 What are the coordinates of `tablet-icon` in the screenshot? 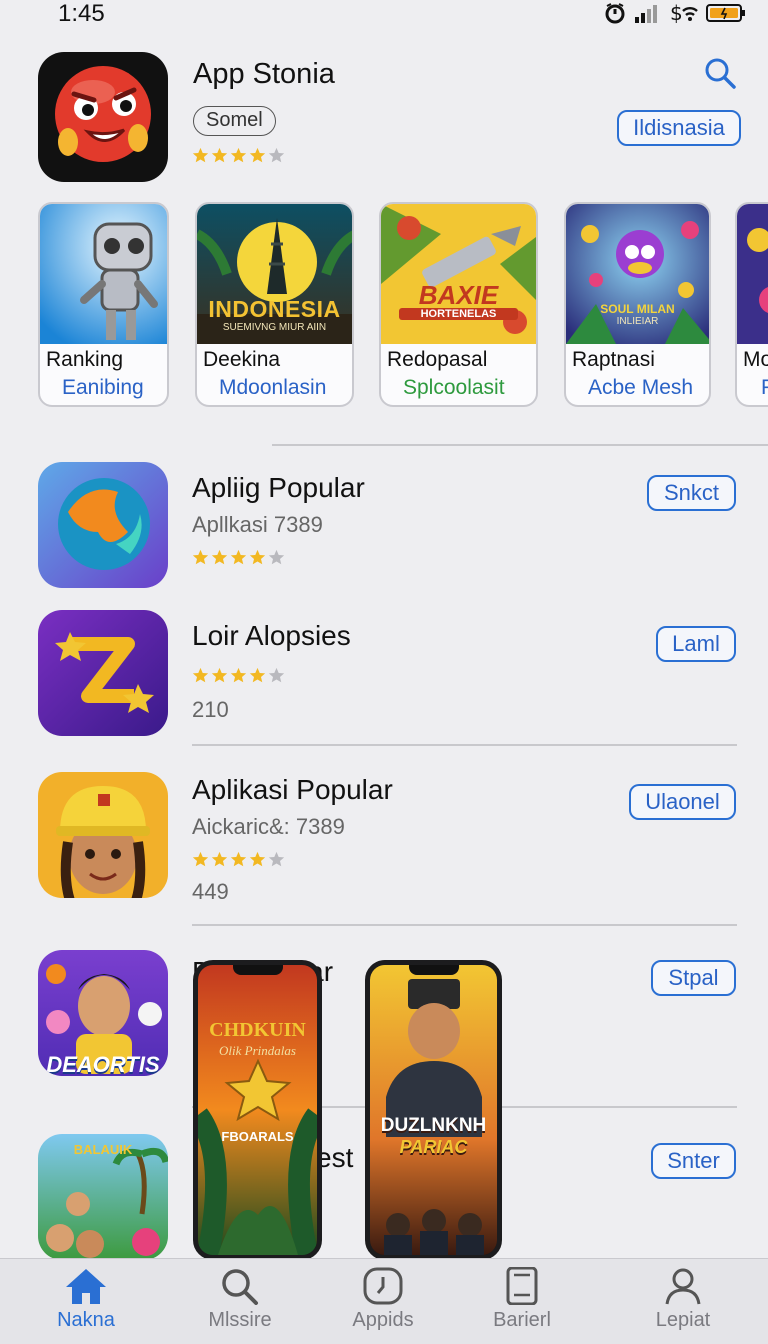 It's located at (522, 1286).